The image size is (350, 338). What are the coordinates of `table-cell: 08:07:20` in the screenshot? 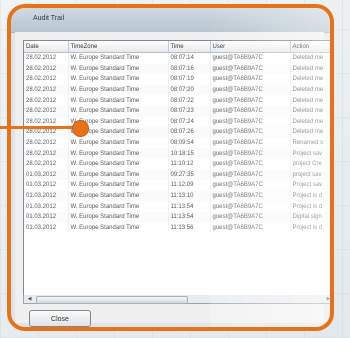 It's located at (189, 90).